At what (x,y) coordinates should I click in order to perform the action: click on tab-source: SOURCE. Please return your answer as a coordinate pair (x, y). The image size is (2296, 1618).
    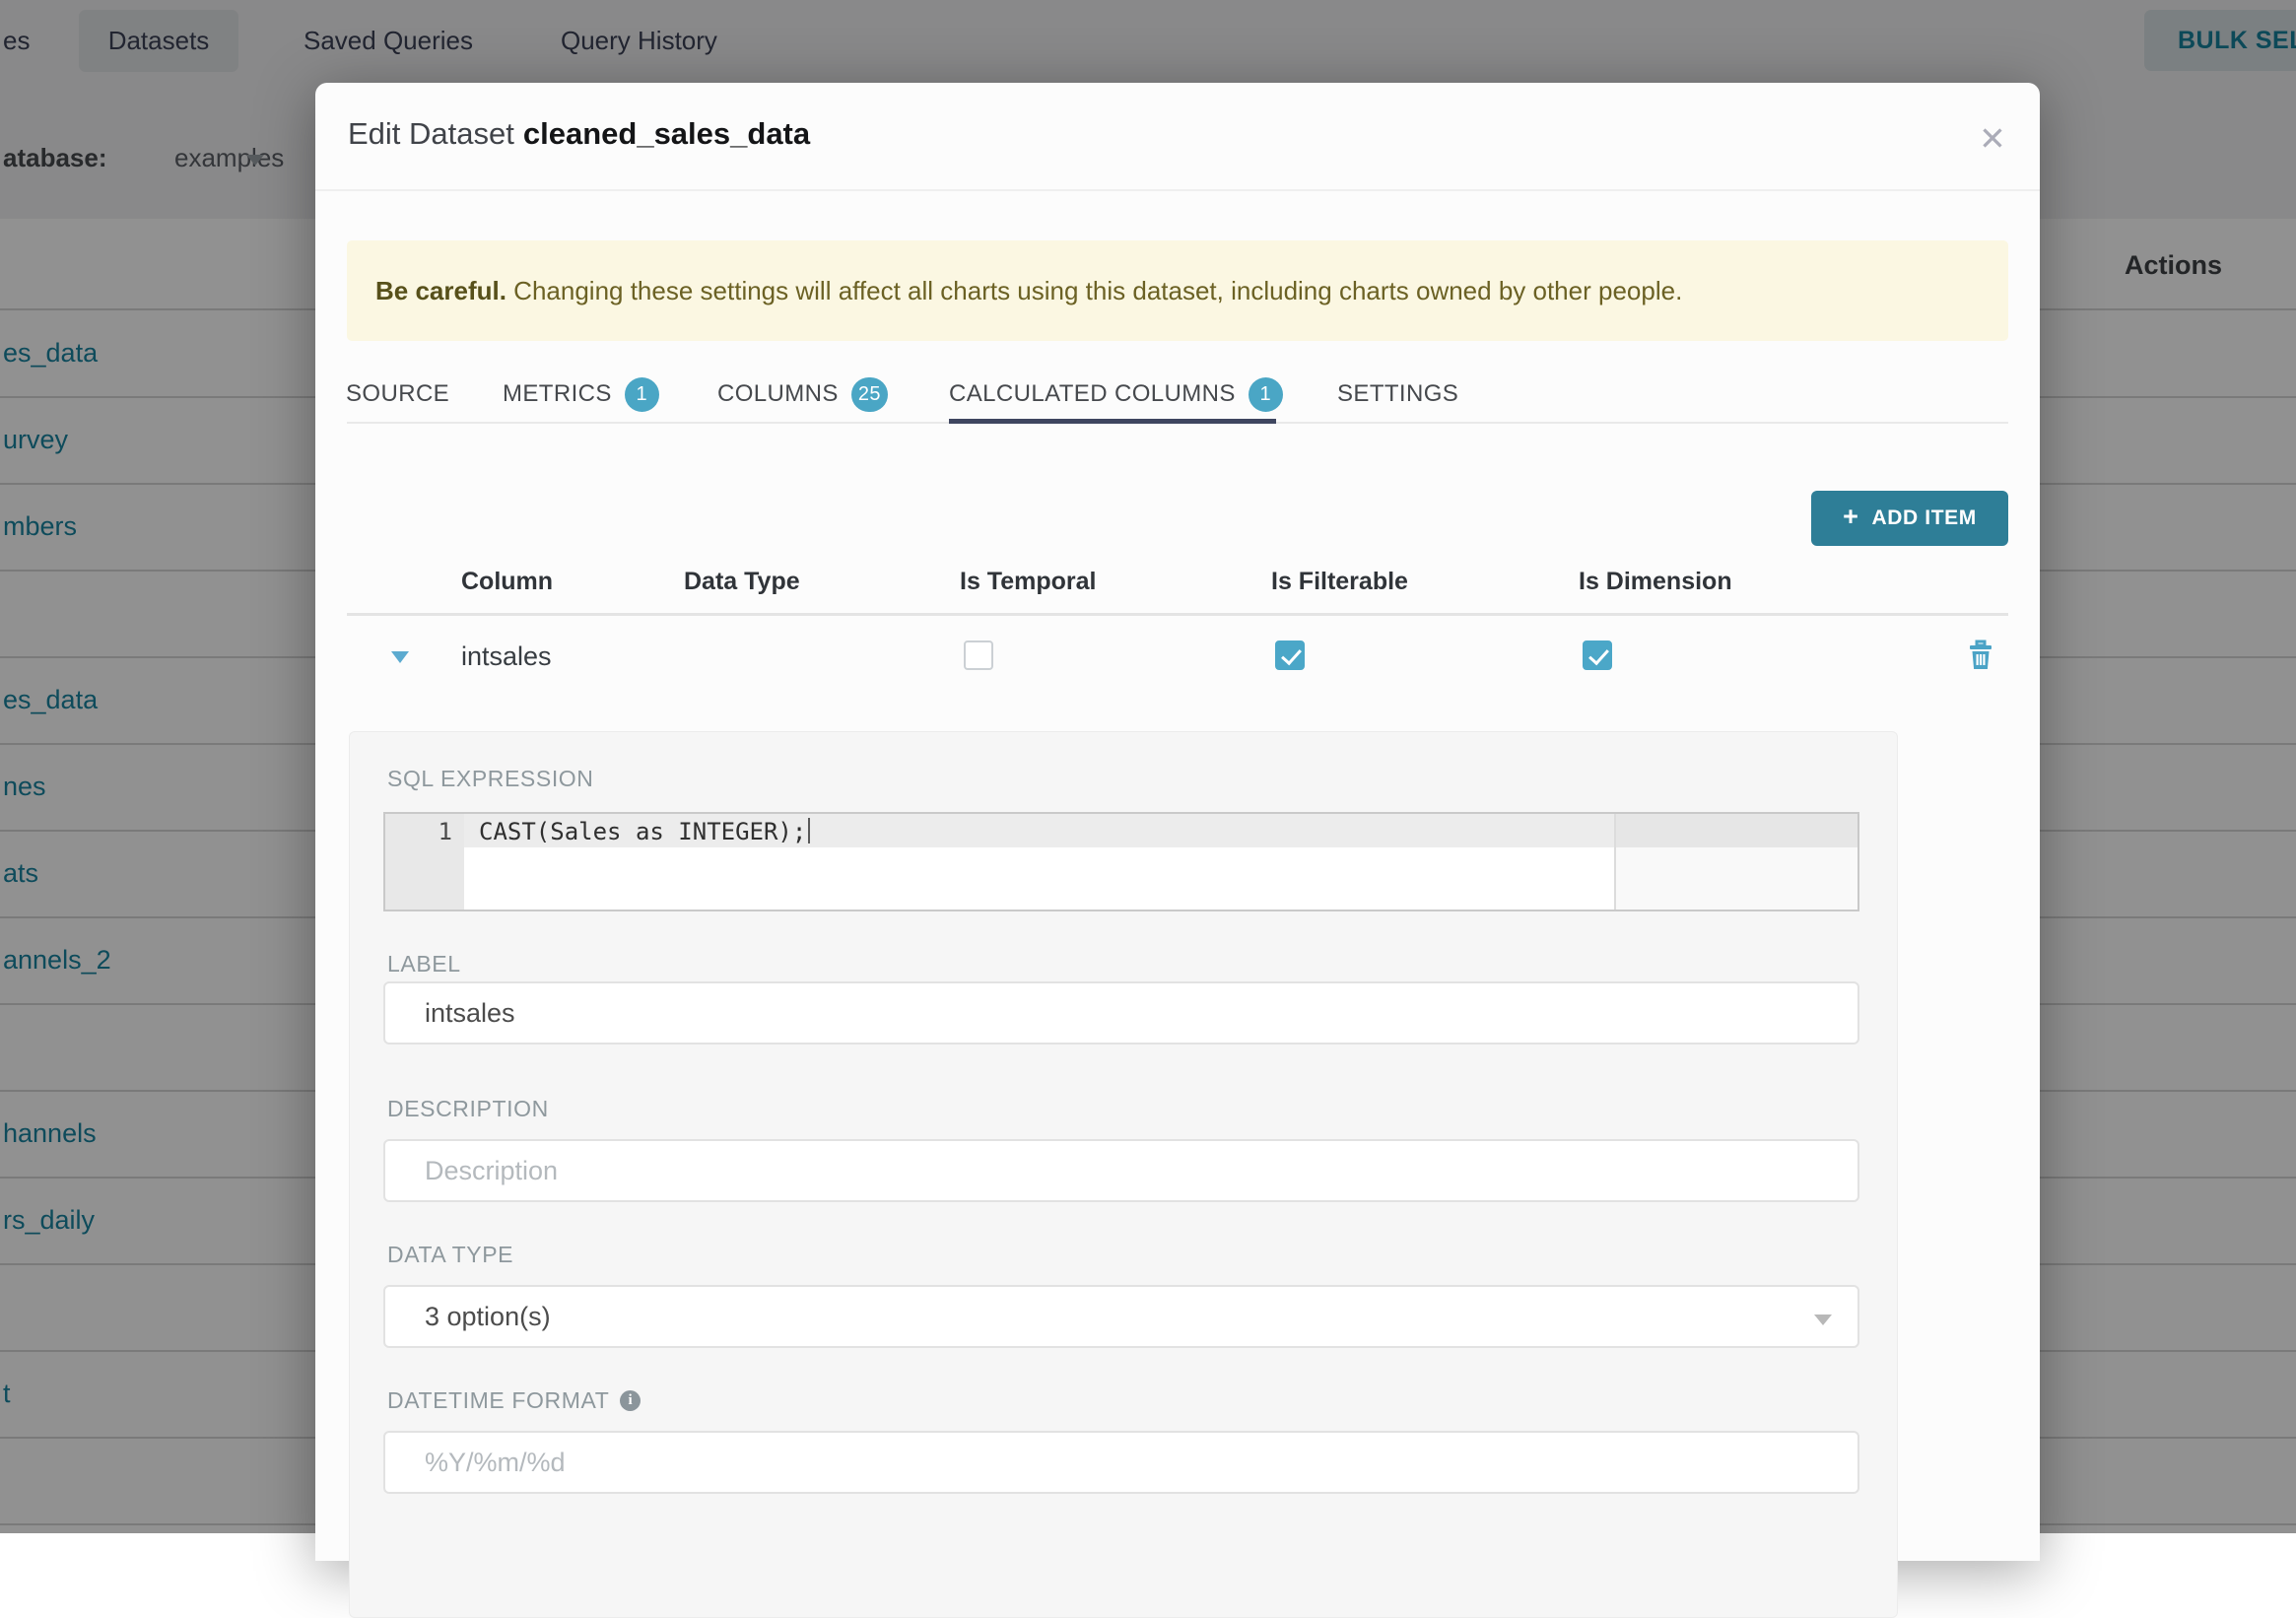
    Looking at the image, I should click on (397, 394).